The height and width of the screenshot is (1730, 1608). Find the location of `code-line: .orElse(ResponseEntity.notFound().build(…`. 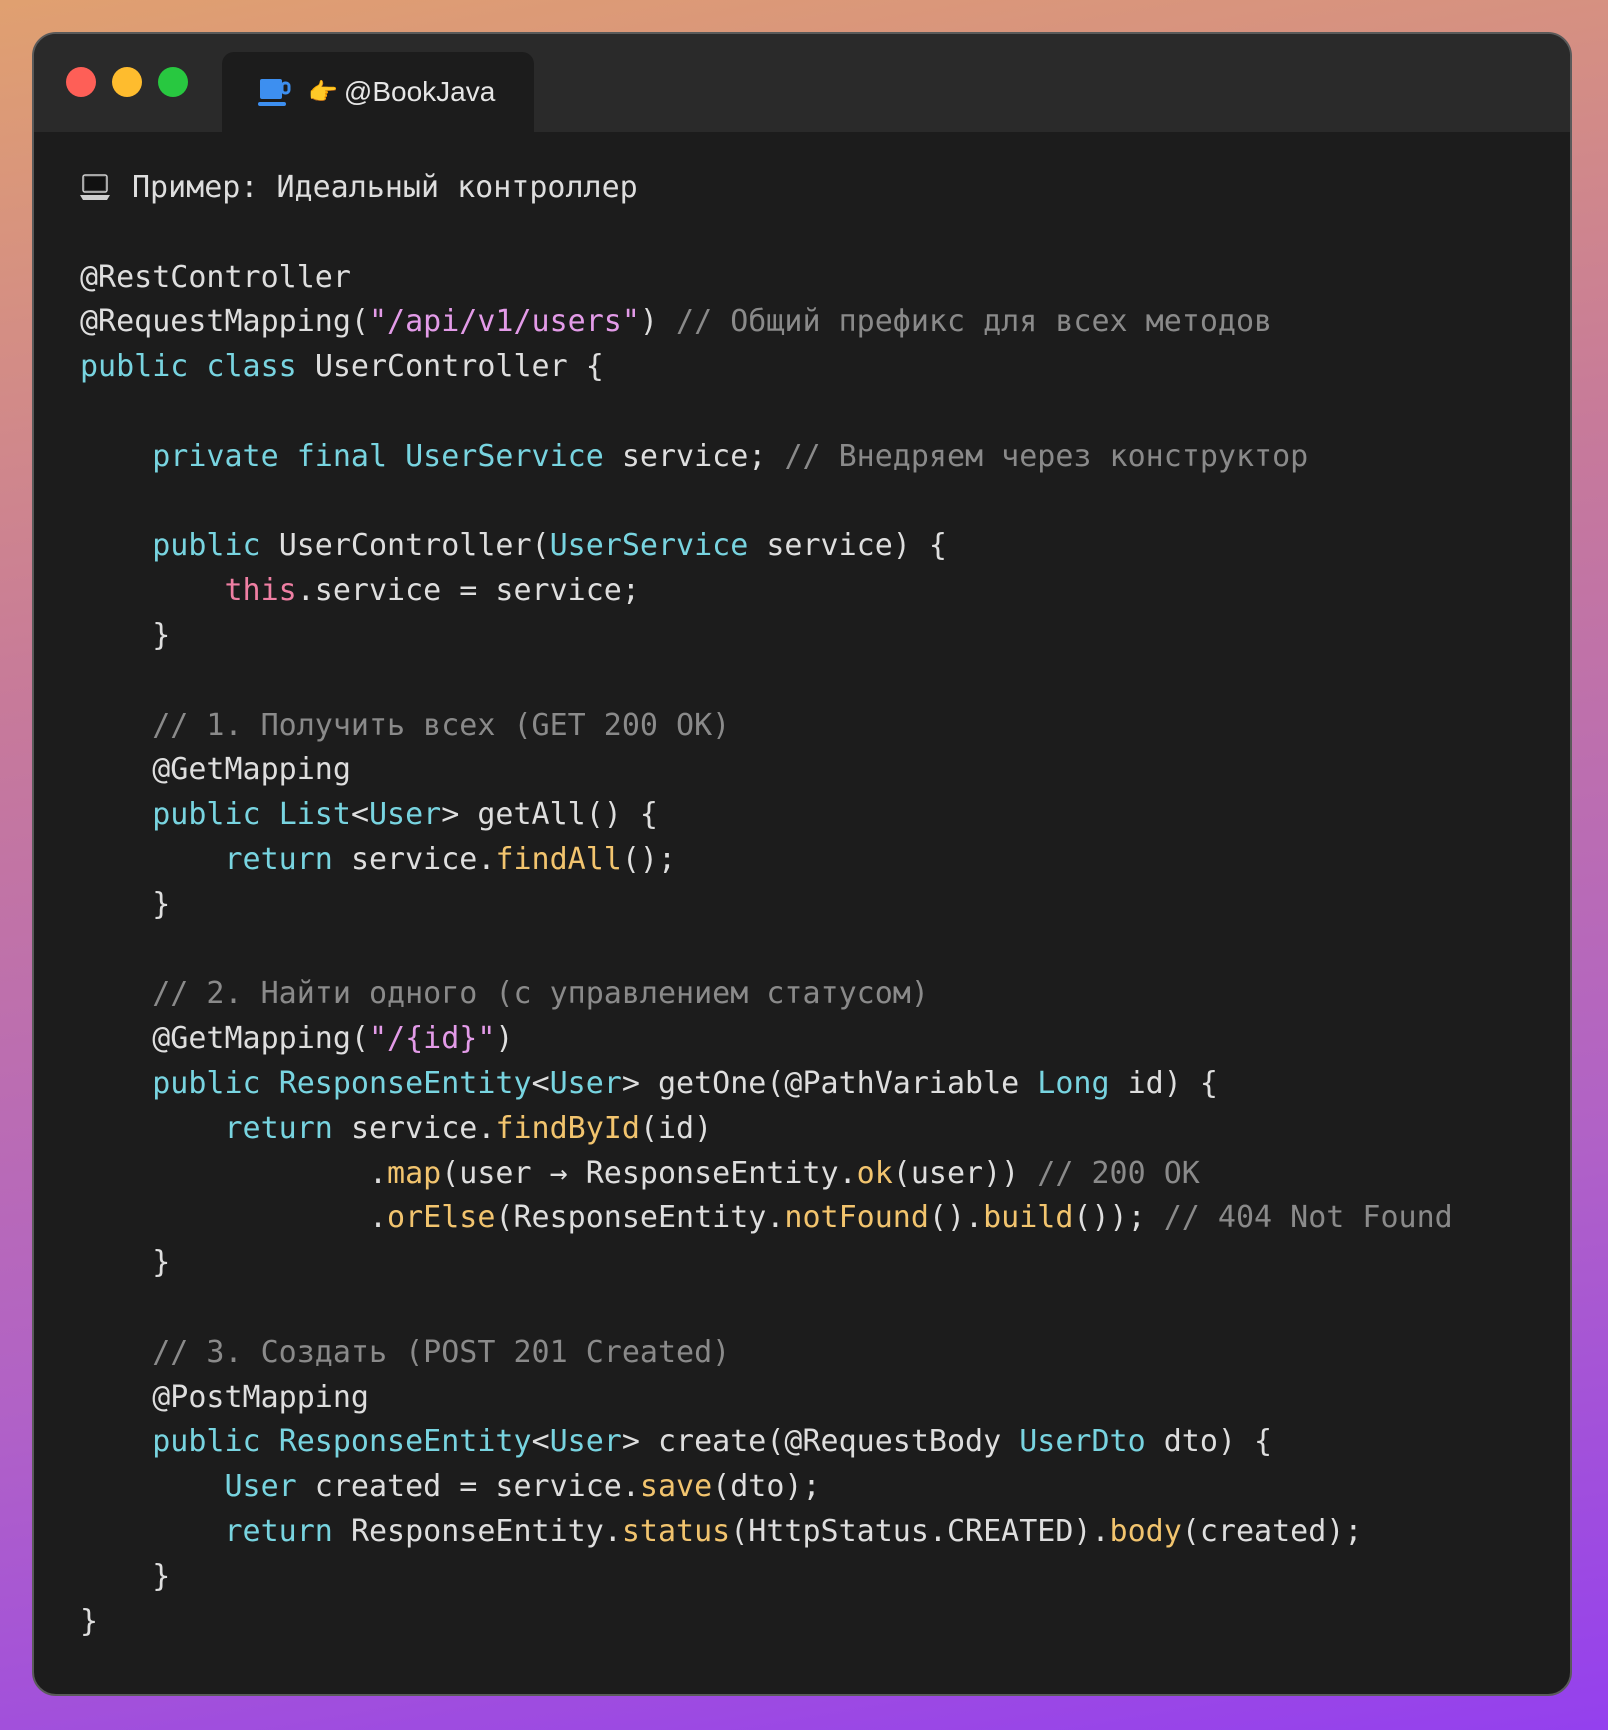

code-line: .orElse(ResponseEntity.notFound().build(… is located at coordinates (825, 1218).